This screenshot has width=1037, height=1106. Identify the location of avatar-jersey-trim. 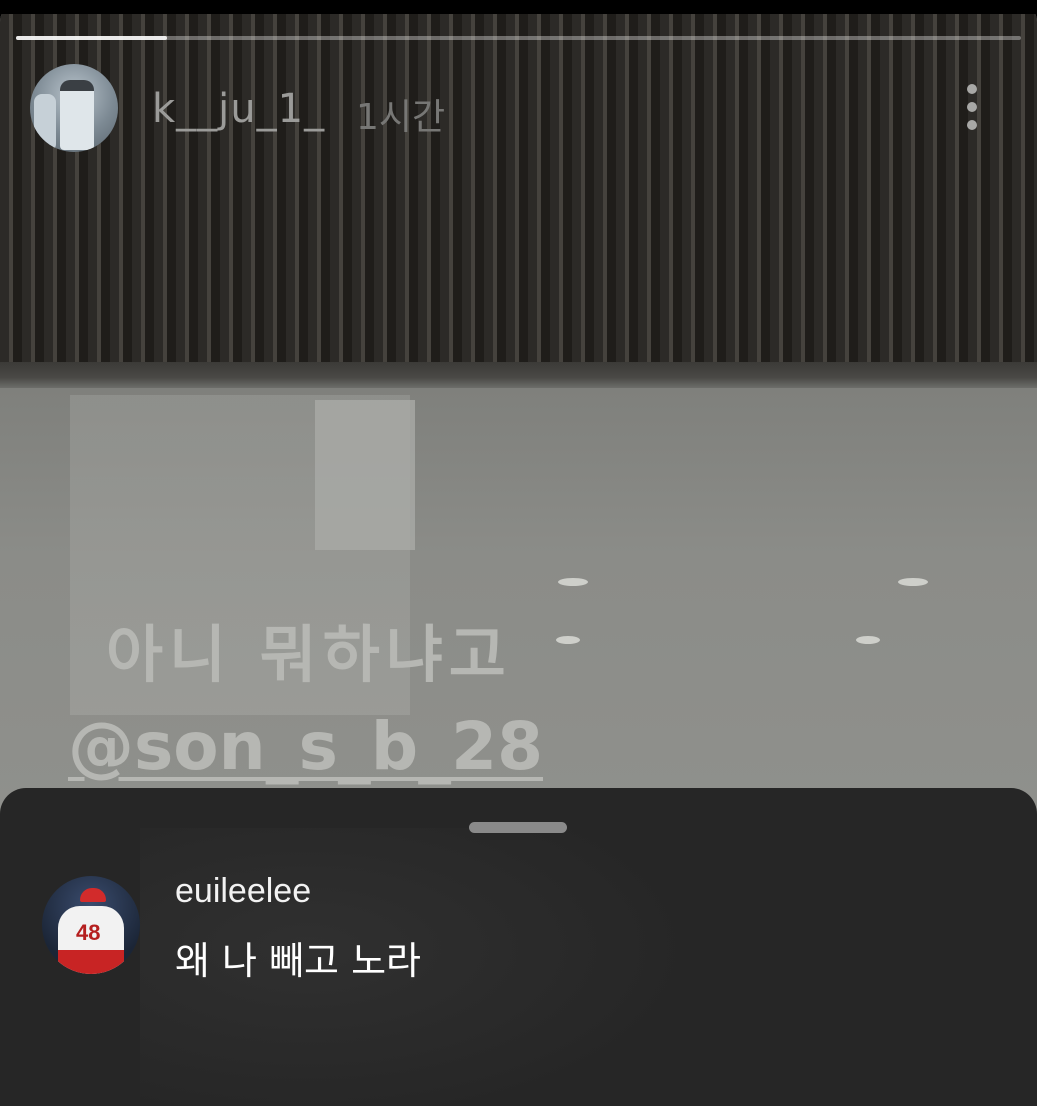
(91, 962).